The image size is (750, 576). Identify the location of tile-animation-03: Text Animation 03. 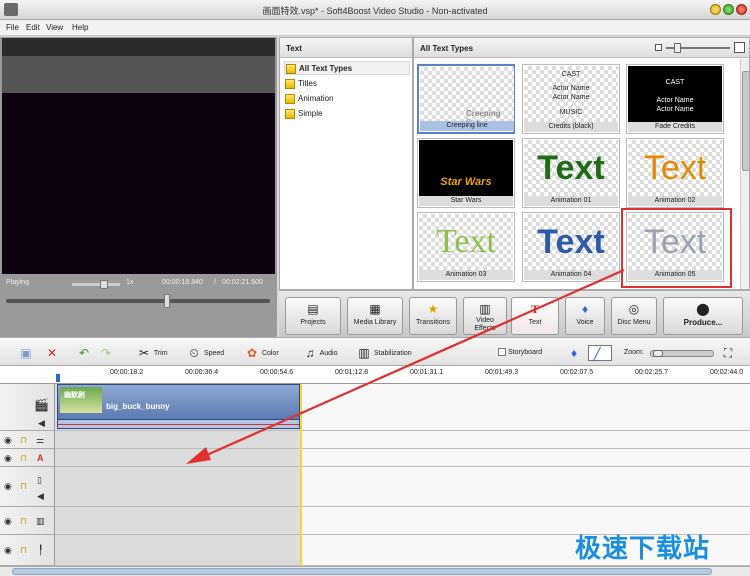
(466, 247).